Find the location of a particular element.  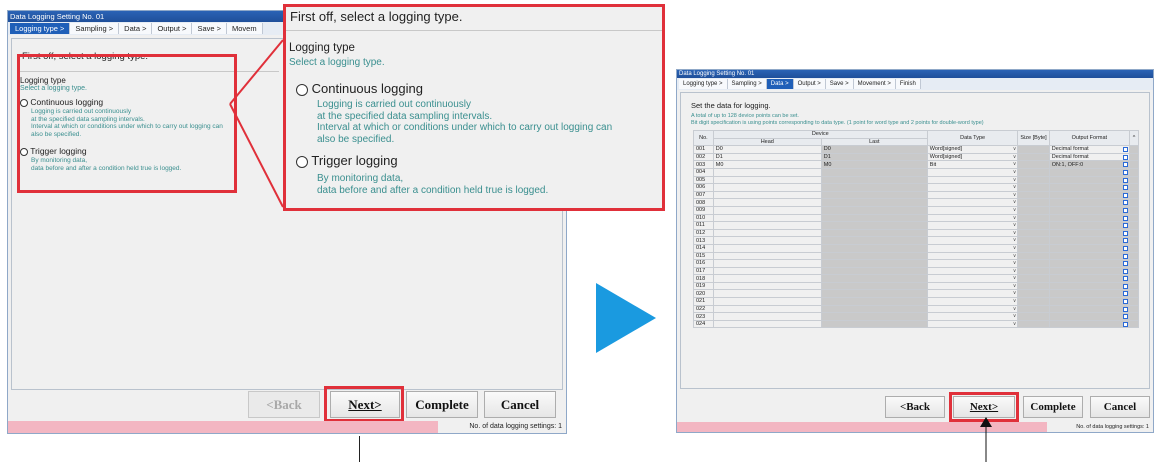

last-cell: M0 is located at coordinates (874, 164).